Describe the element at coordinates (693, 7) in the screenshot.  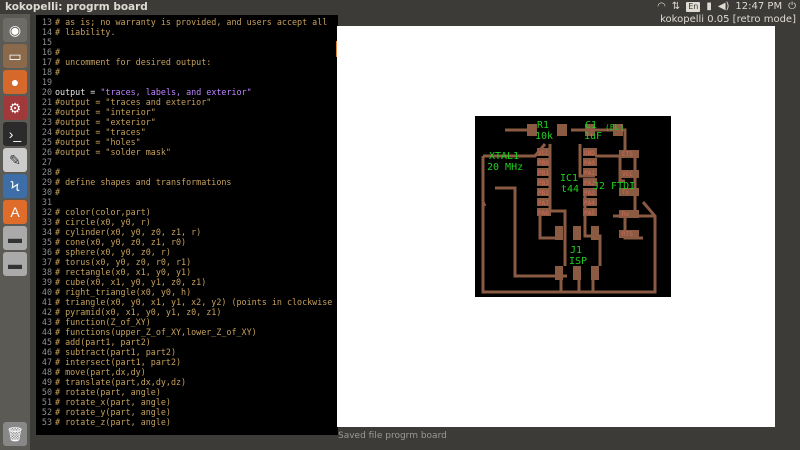
I see `keyboard-layout: En` at that location.